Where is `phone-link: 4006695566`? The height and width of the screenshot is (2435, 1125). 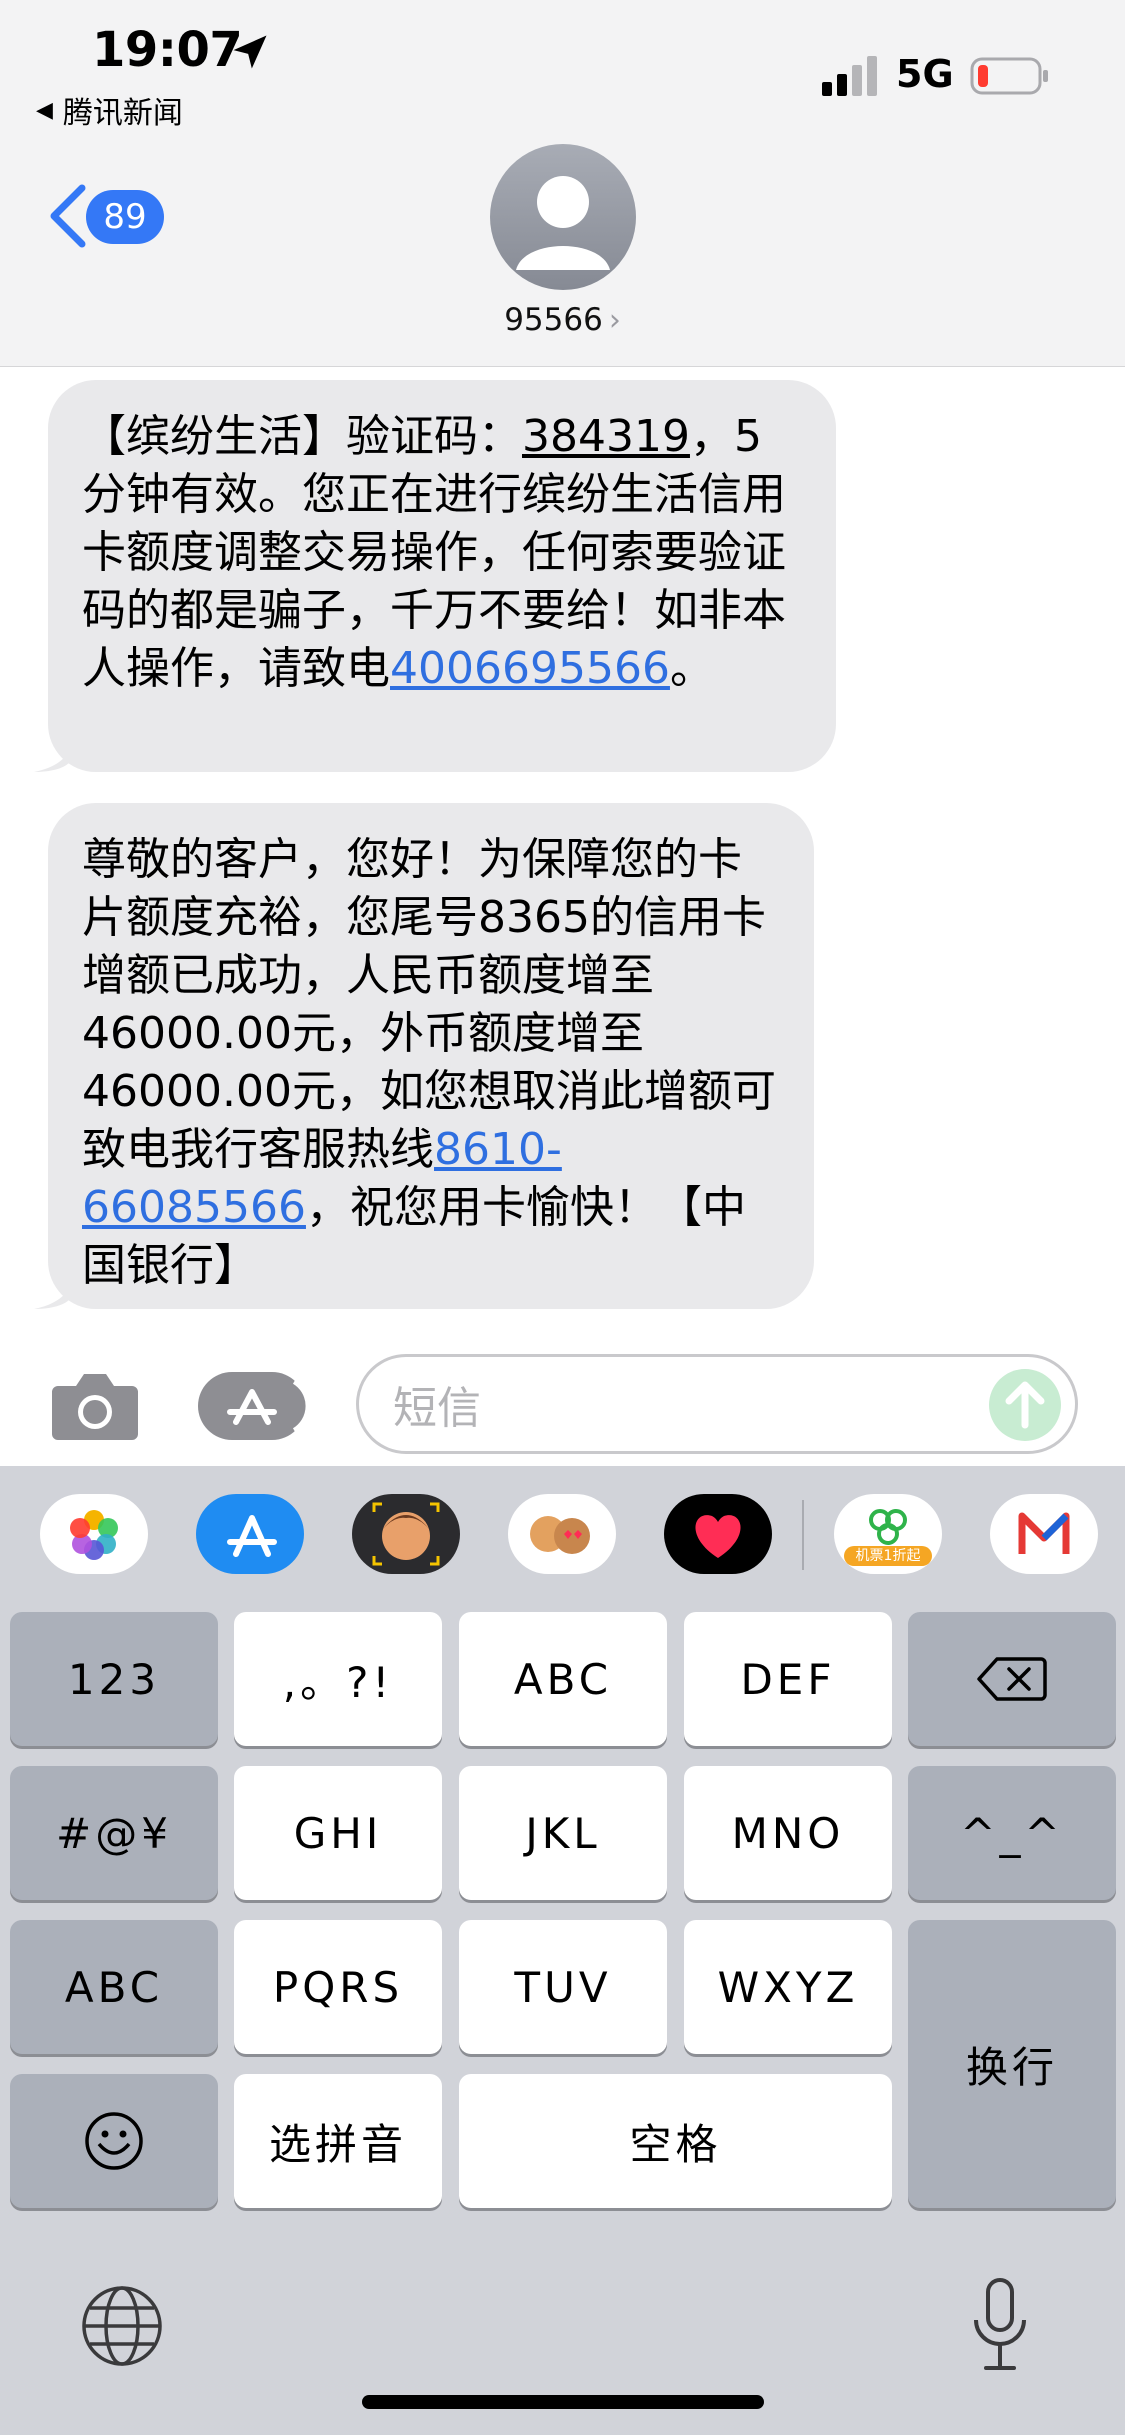 phone-link: 4006695566 is located at coordinates (530, 668).